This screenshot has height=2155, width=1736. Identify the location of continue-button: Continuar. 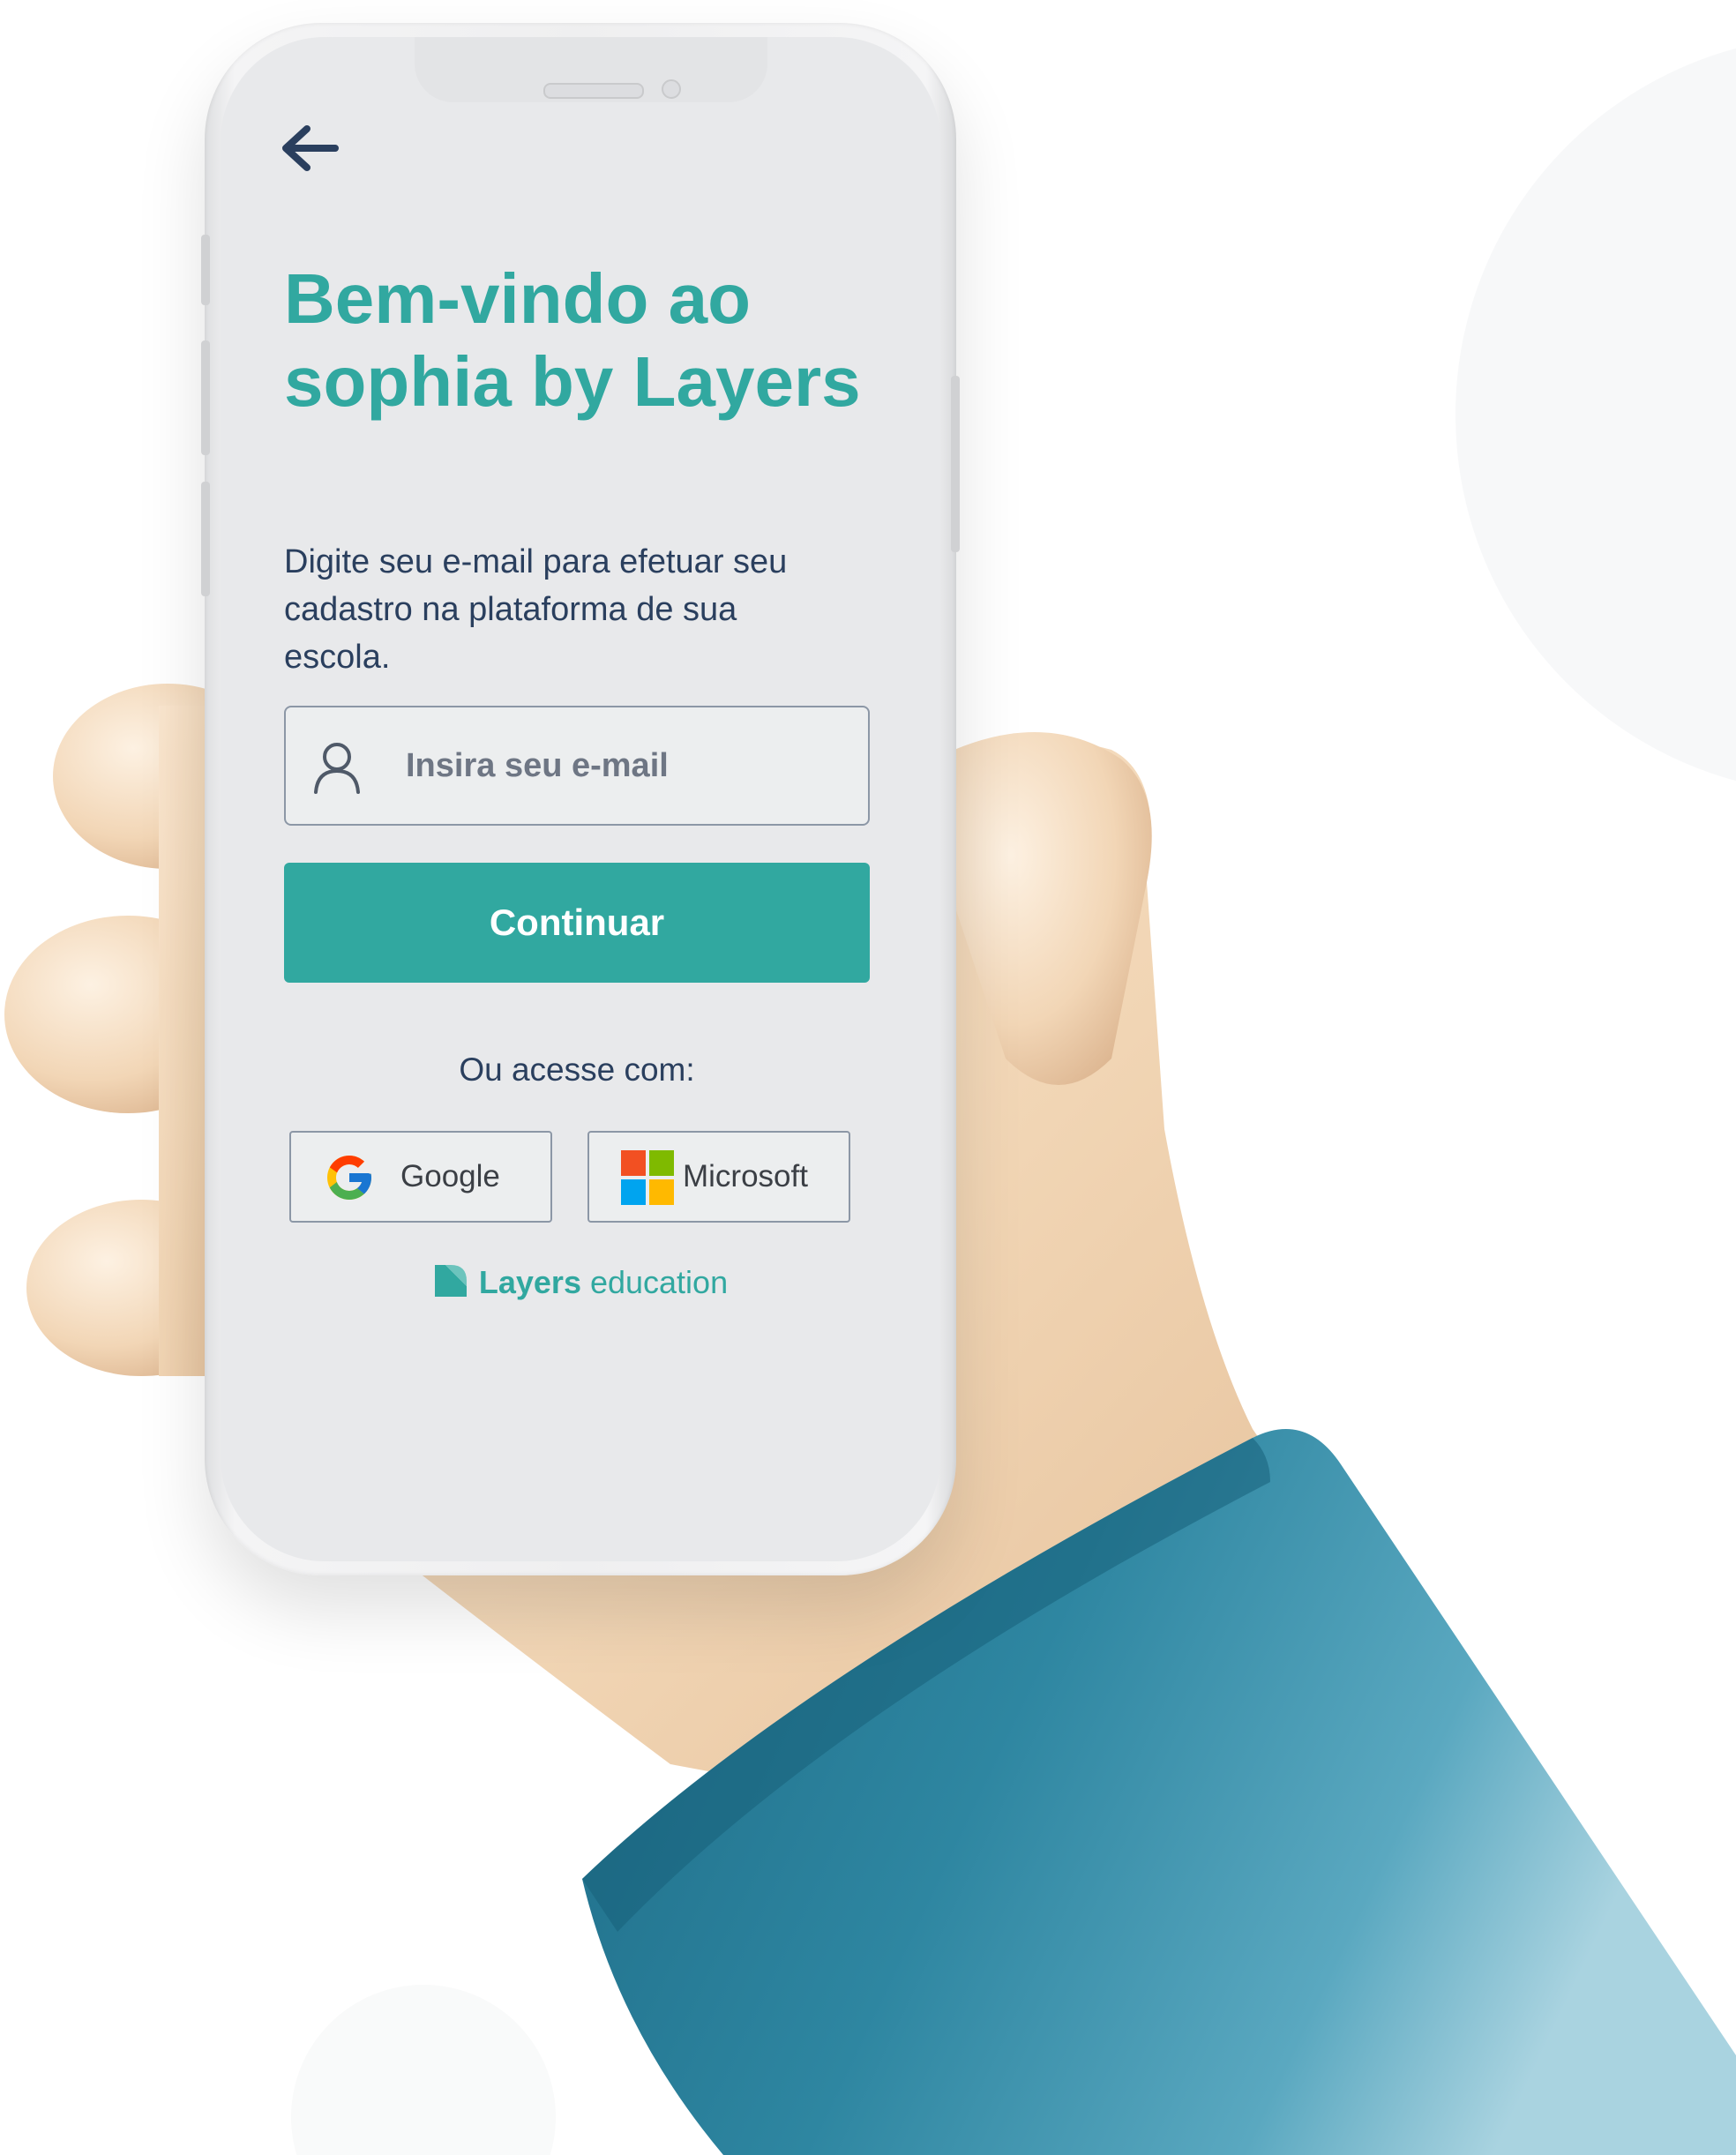
(577, 923).